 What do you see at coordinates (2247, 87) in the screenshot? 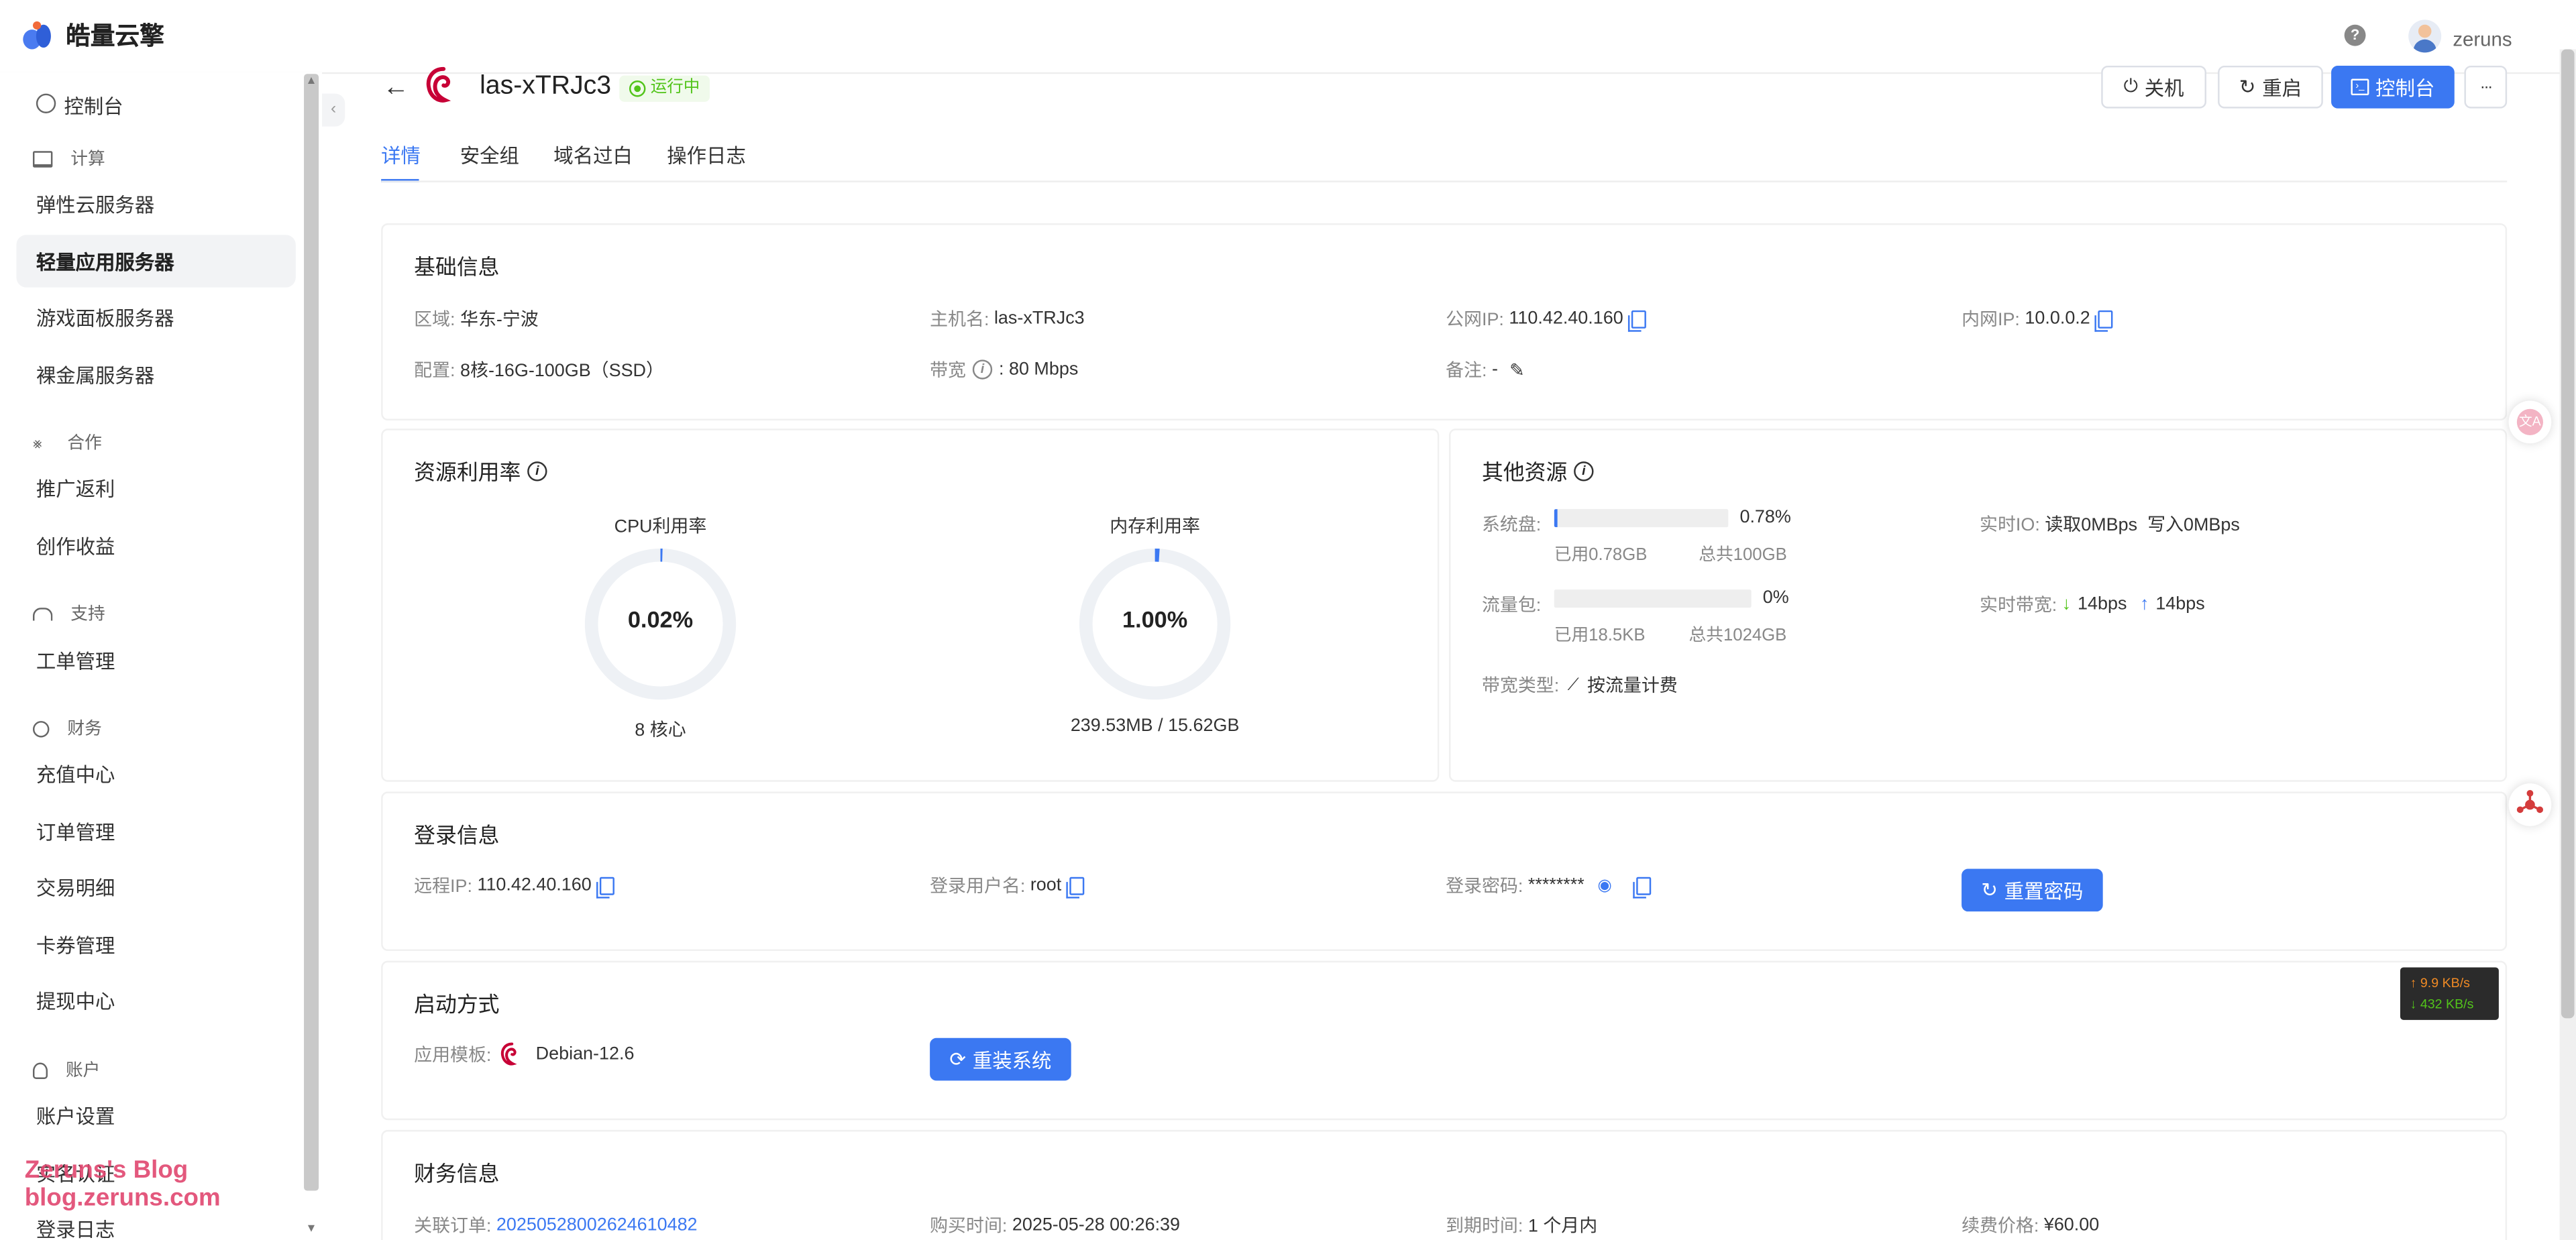
I see `refresh-icon: ↻` at bounding box center [2247, 87].